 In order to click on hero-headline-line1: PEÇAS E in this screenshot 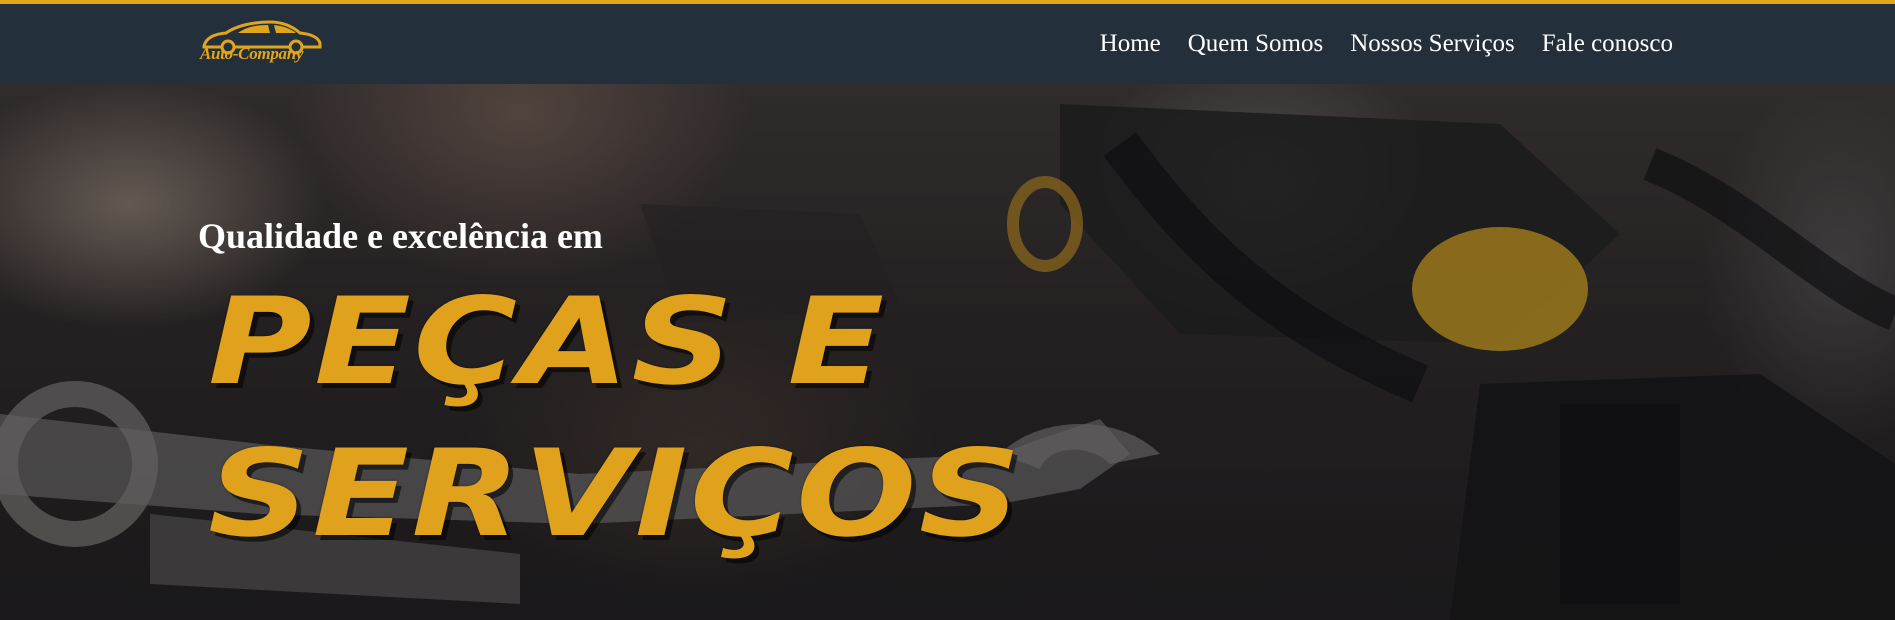, I will do `click(547, 342)`.